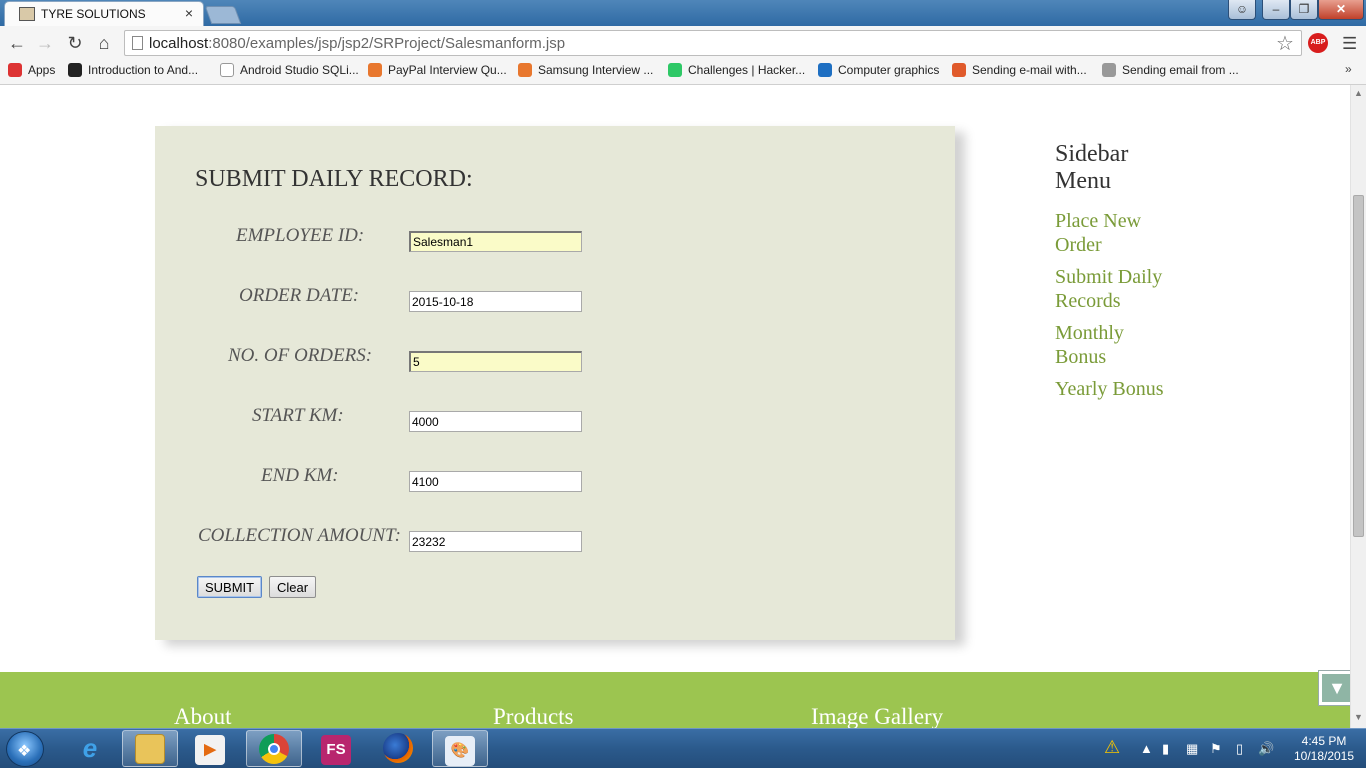  I want to click on clock-time: 4:45 PM, so click(1324, 741).